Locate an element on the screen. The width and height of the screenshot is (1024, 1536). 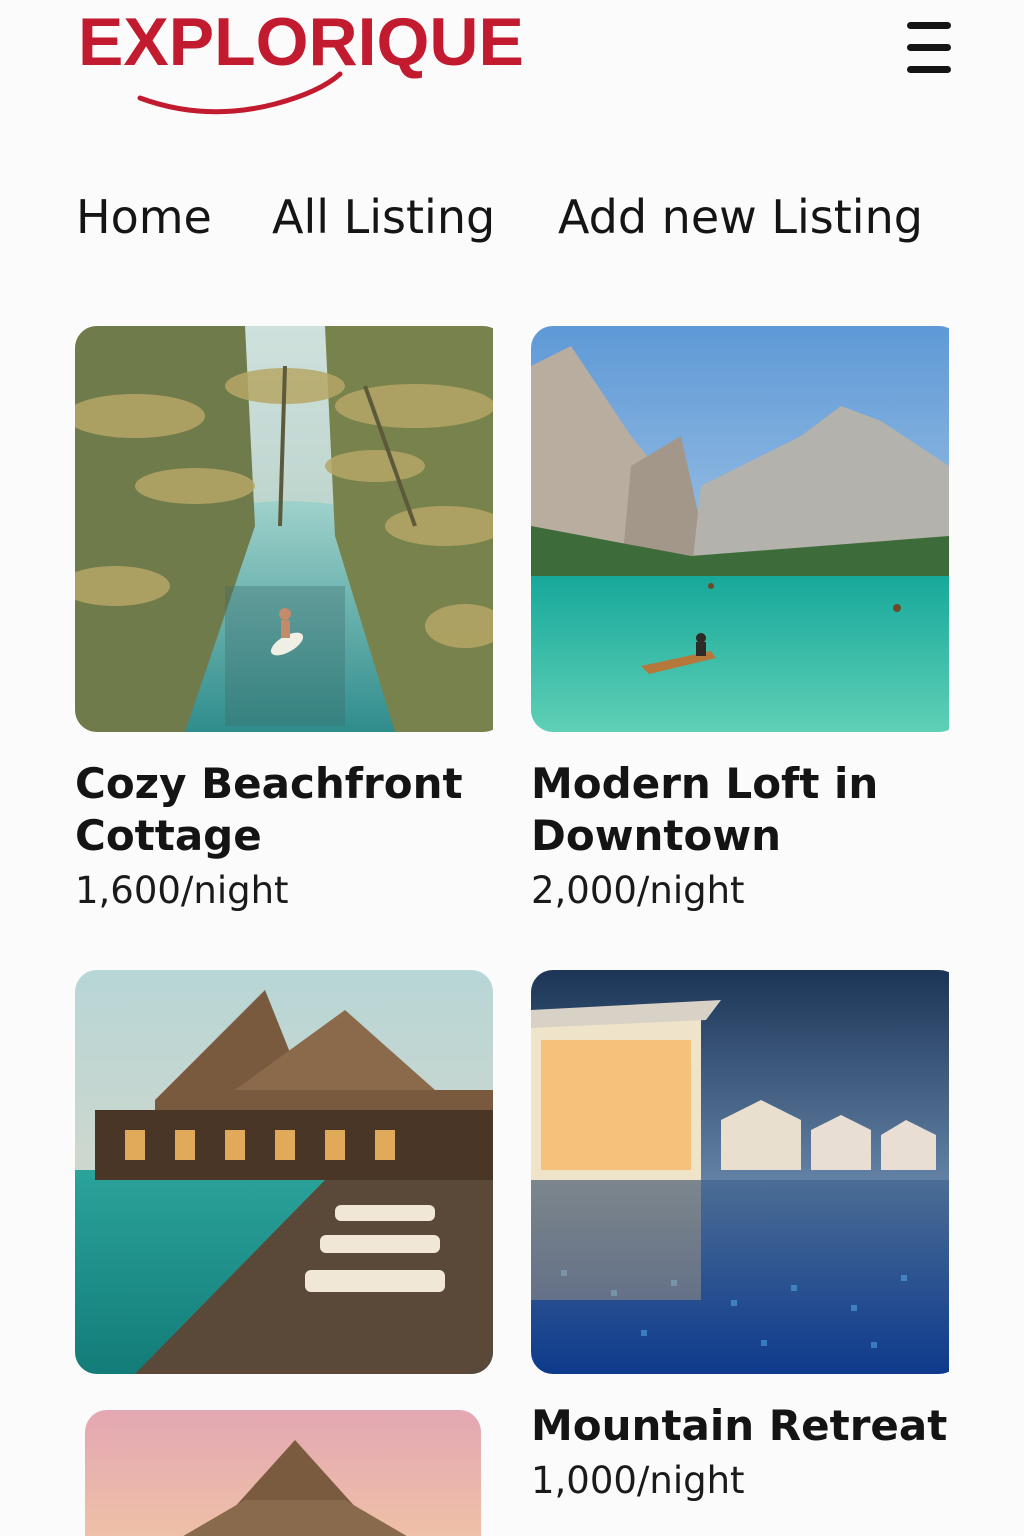
nav-all-listing-link: All Listing is located at coordinates (383, 217).